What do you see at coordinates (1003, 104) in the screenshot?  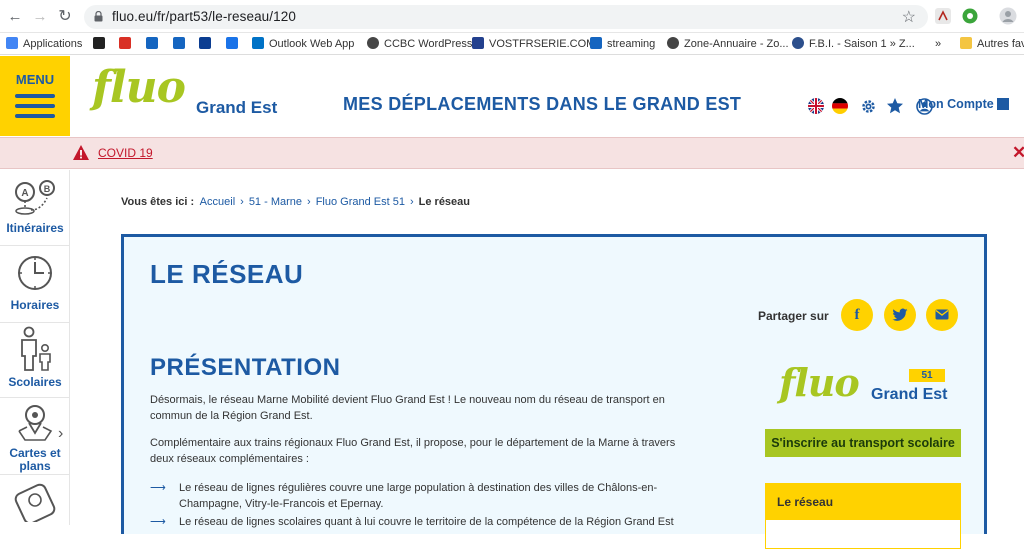 I see `chevron-down-icon` at bounding box center [1003, 104].